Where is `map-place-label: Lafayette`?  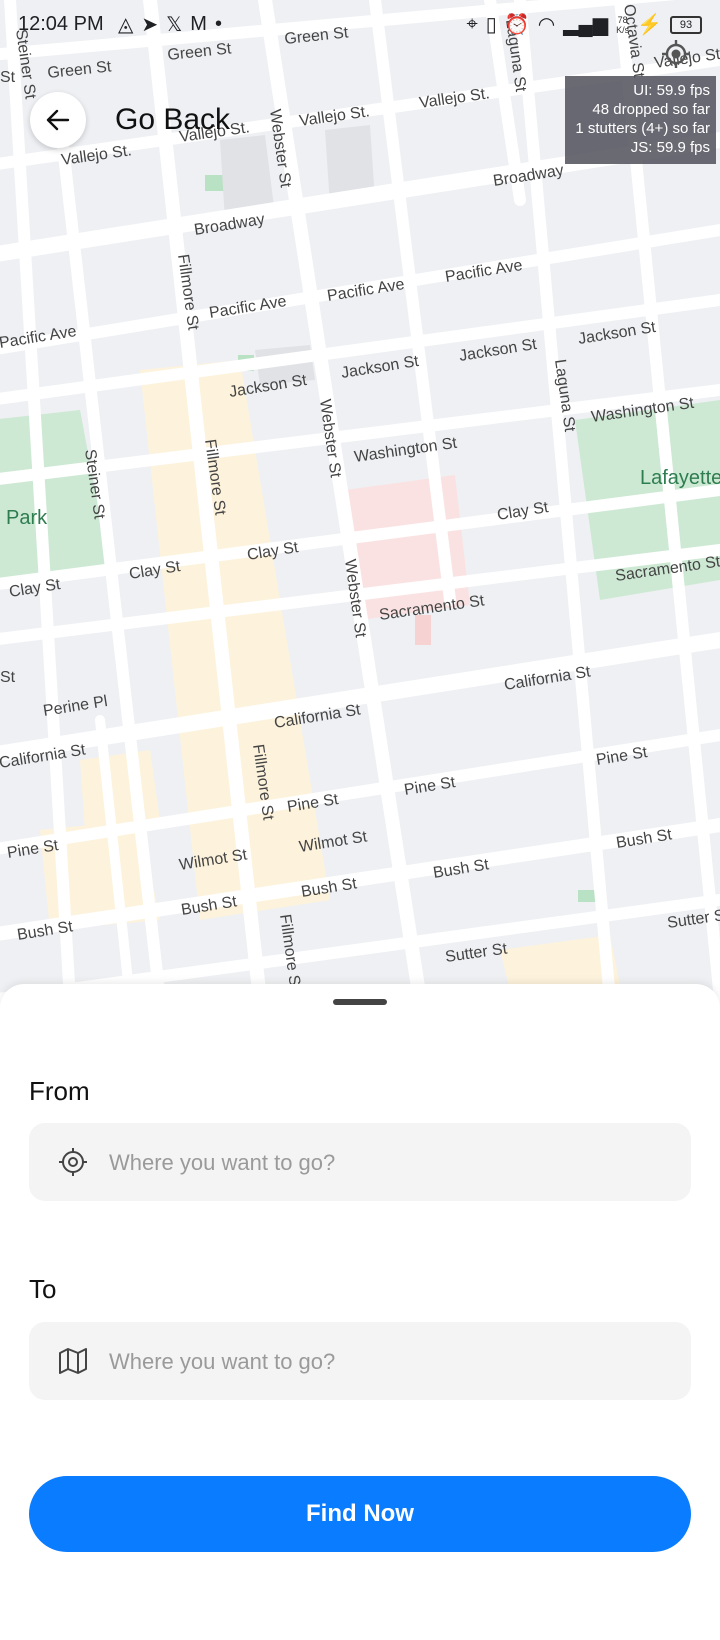 map-place-label: Lafayette is located at coordinates (680, 478).